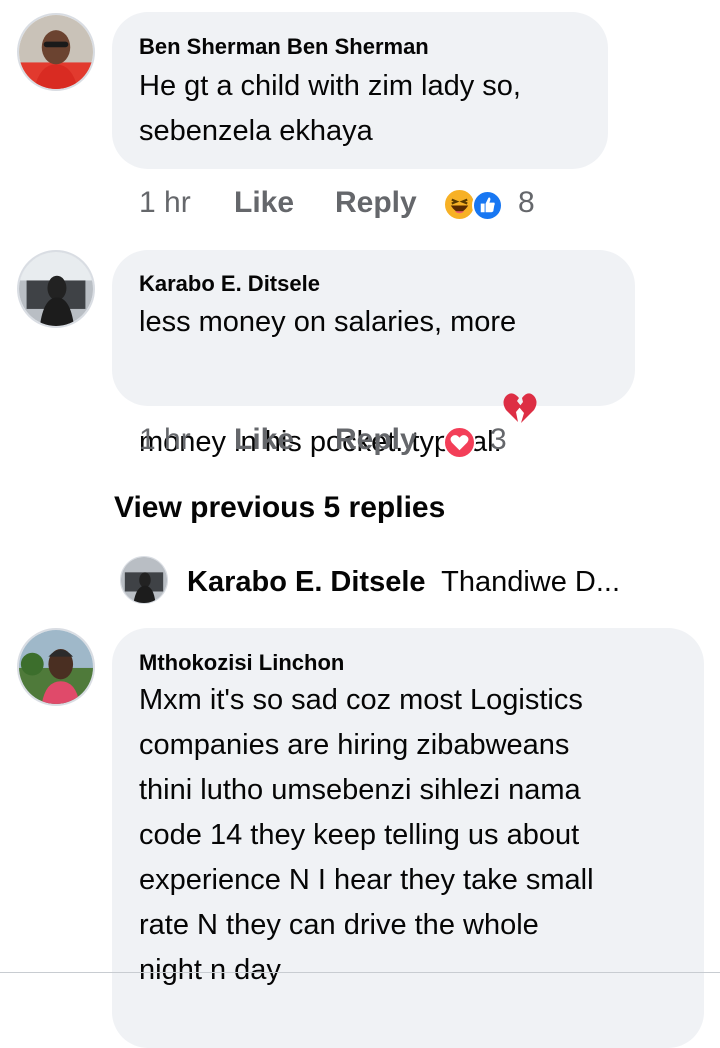 The width and height of the screenshot is (720, 1048). What do you see at coordinates (498, 440) in the screenshot?
I see `reaction-count: 3` at bounding box center [498, 440].